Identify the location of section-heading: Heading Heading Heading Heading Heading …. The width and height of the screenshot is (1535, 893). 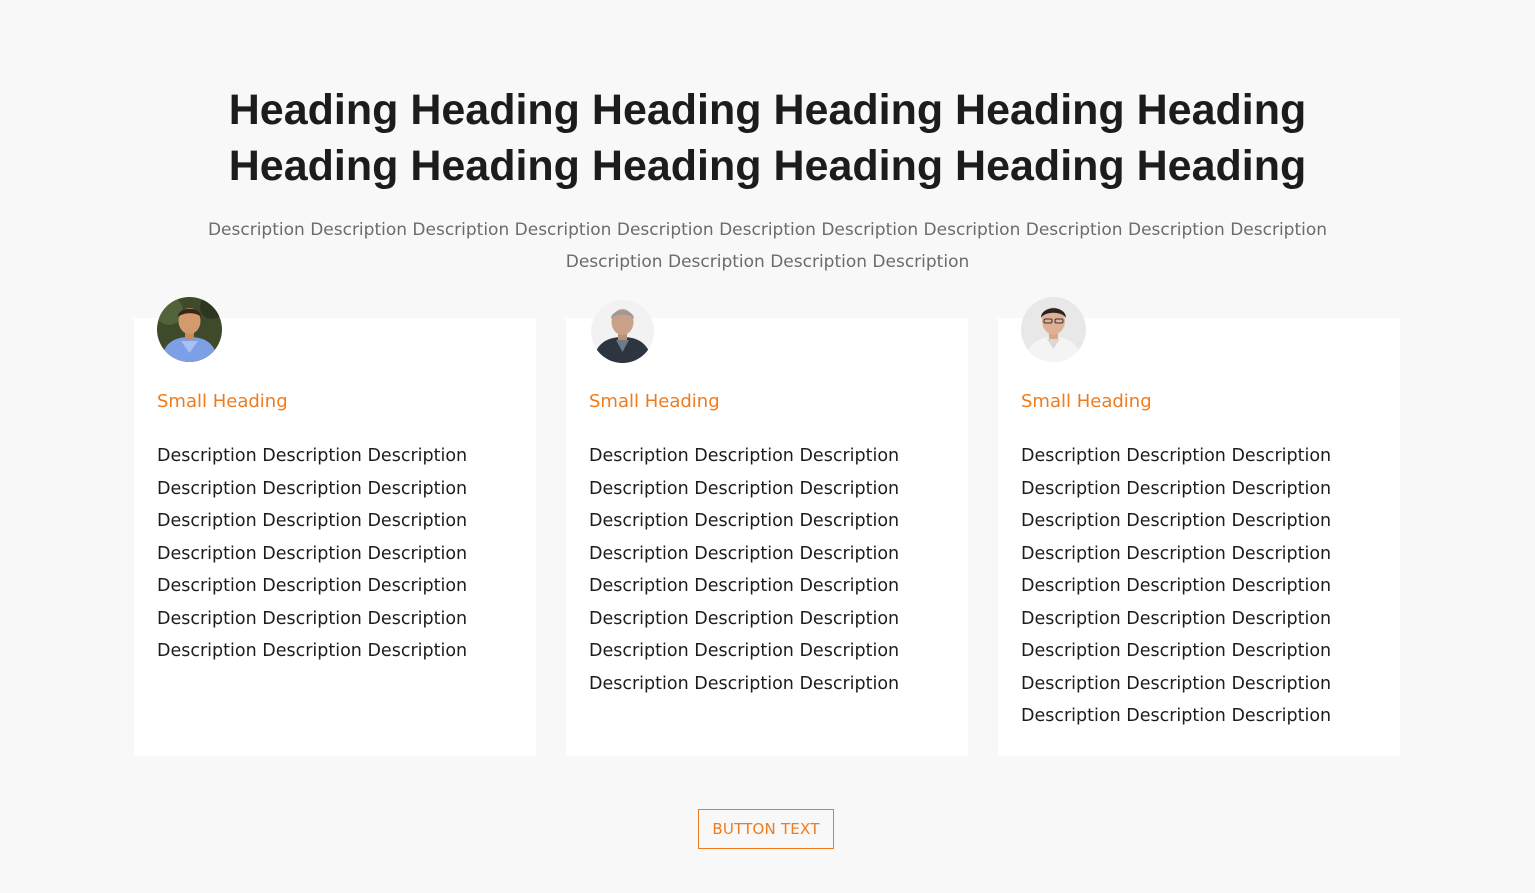
(767, 138).